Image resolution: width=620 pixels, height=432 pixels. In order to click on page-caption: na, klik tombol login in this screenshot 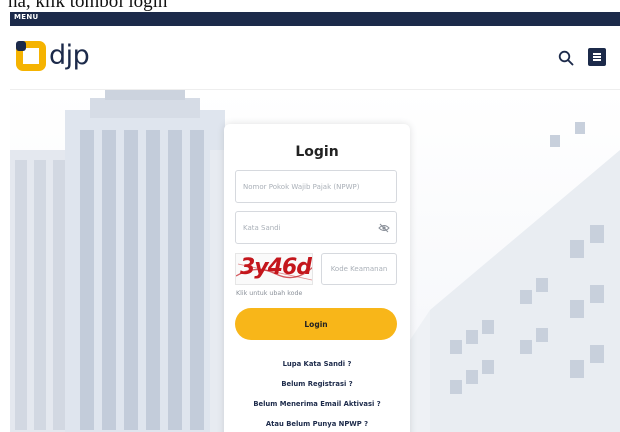, I will do `click(88, 6)`.